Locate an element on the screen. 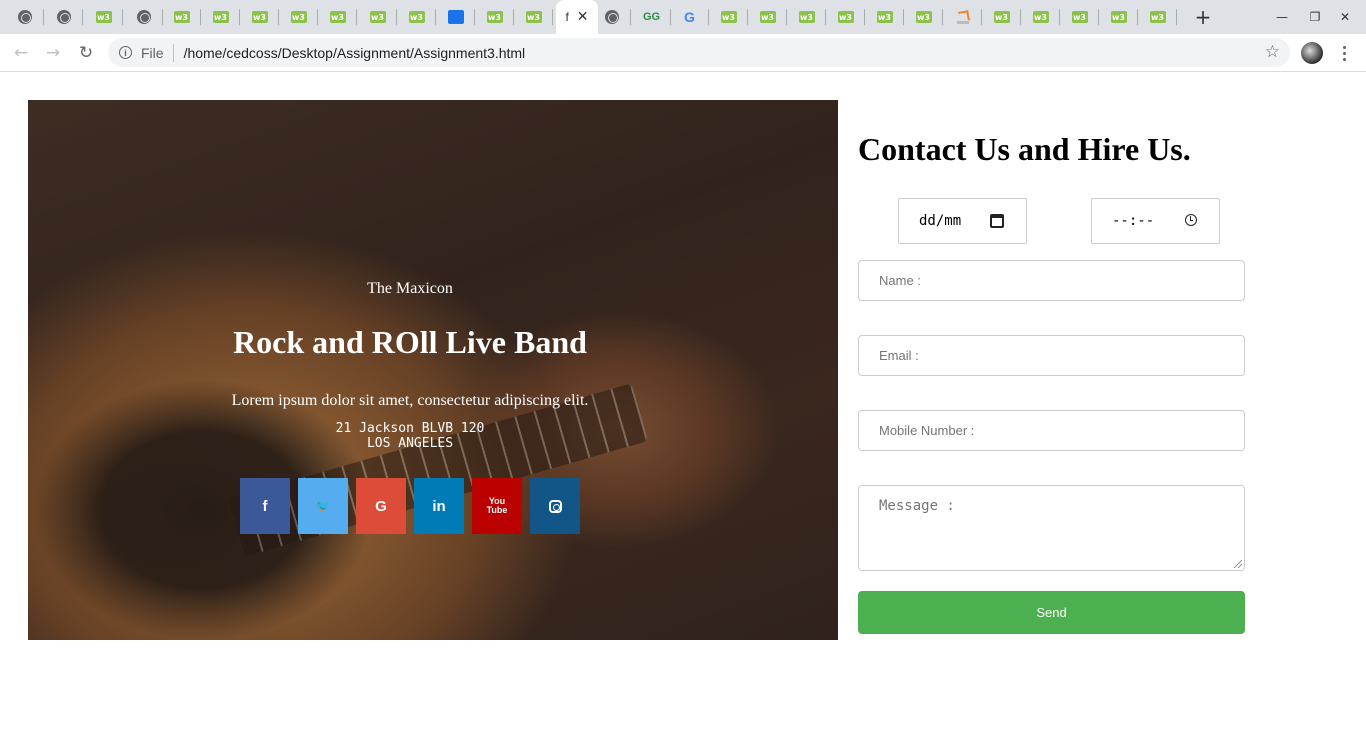  mobile-input: Mobile Number : is located at coordinates (1051, 430).